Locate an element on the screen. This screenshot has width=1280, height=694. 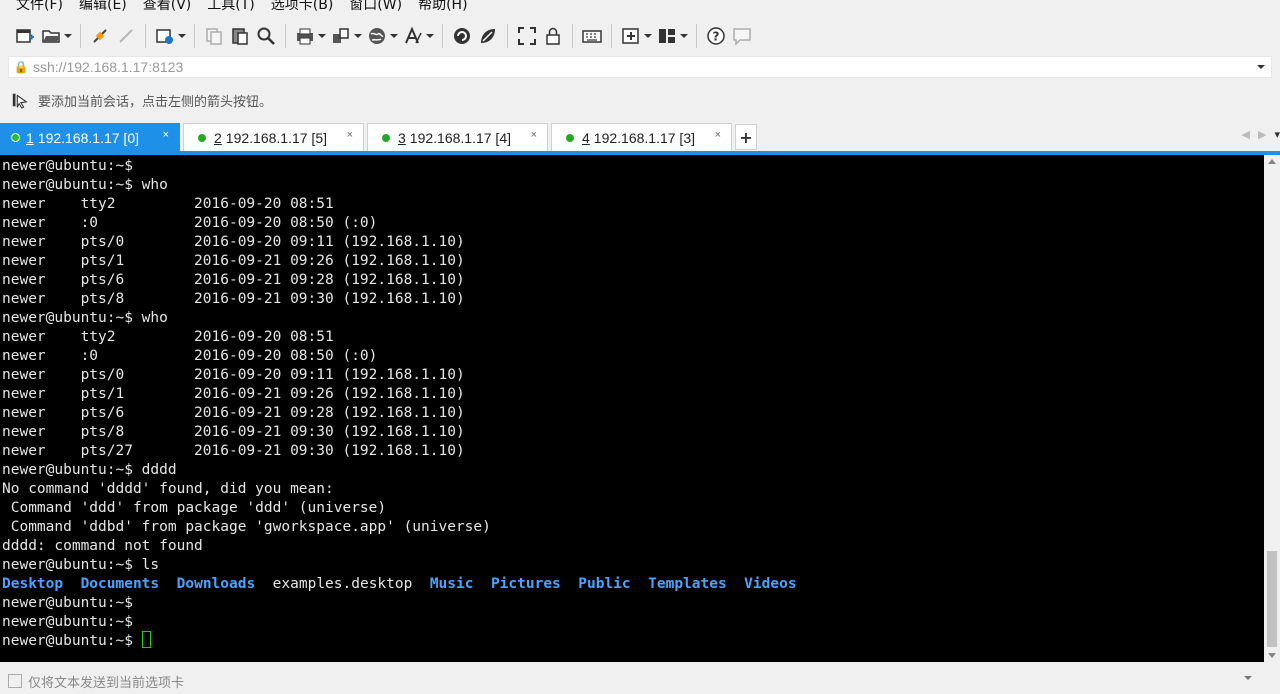
session-tab: 4 192.168.1.17 [3] × is located at coordinates (641, 137).